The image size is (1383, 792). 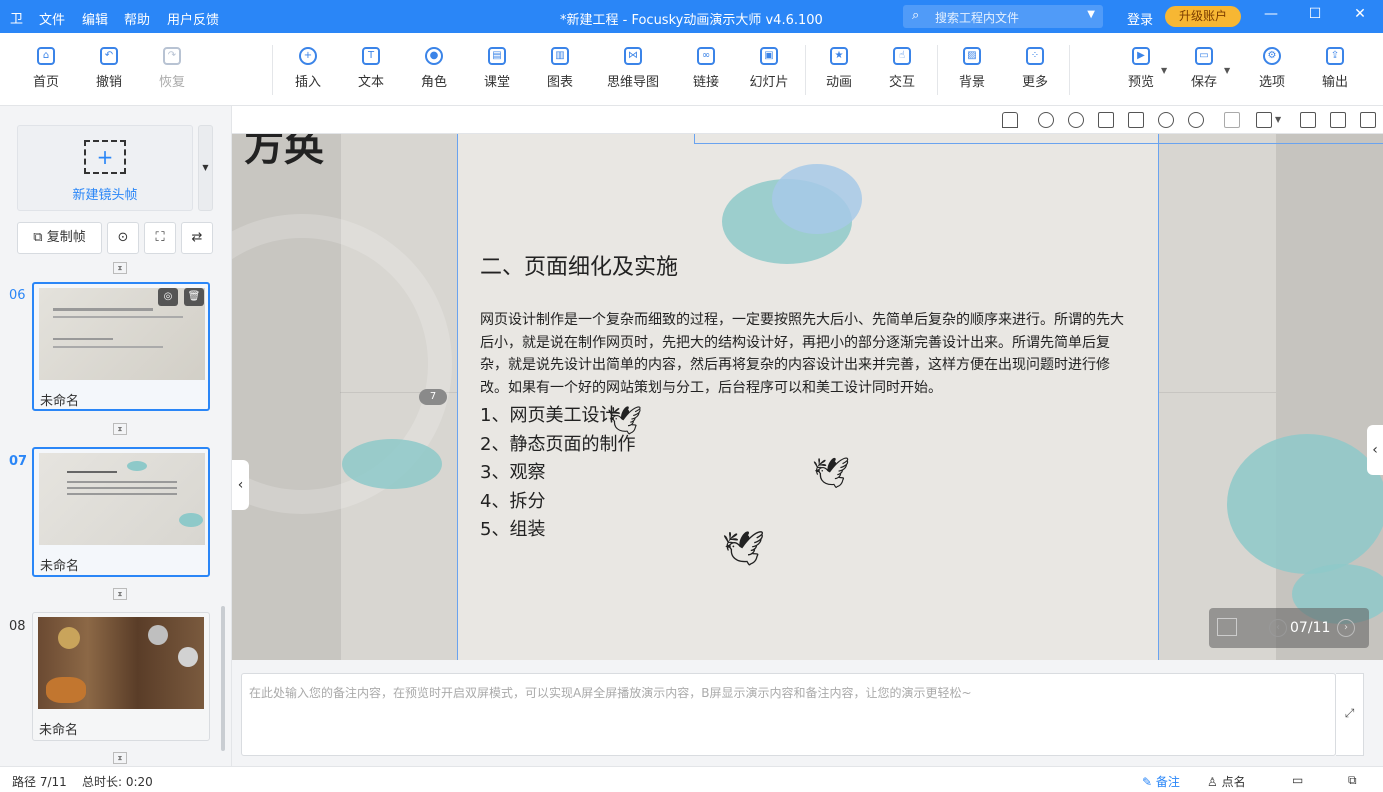 What do you see at coordinates (171, 82) in the screenshot?
I see `redo-label: 恢复` at bounding box center [171, 82].